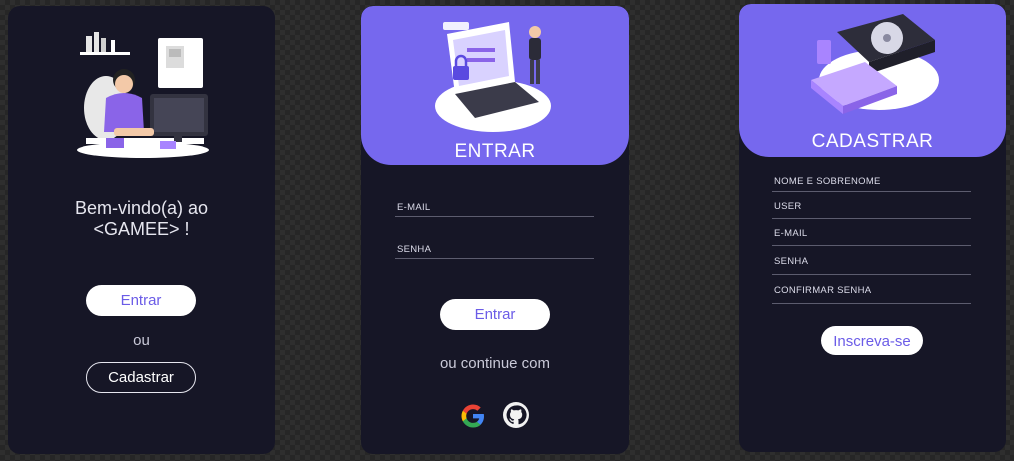  What do you see at coordinates (473, 416) in the screenshot?
I see `google-icon` at bounding box center [473, 416].